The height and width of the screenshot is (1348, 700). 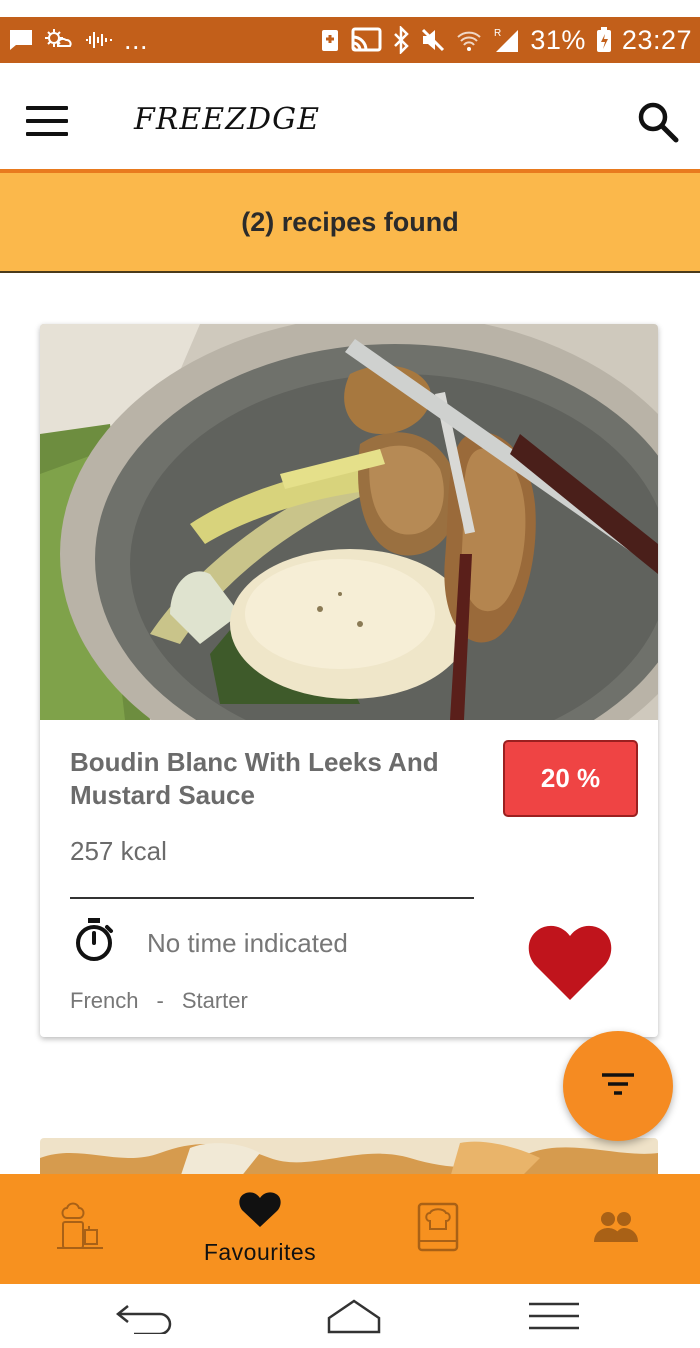 I want to click on card-divider, so click(x=272, y=898).